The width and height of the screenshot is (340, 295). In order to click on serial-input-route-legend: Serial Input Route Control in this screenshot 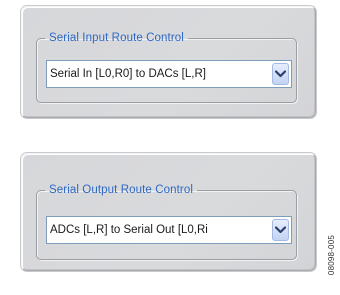, I will do `click(116, 38)`.